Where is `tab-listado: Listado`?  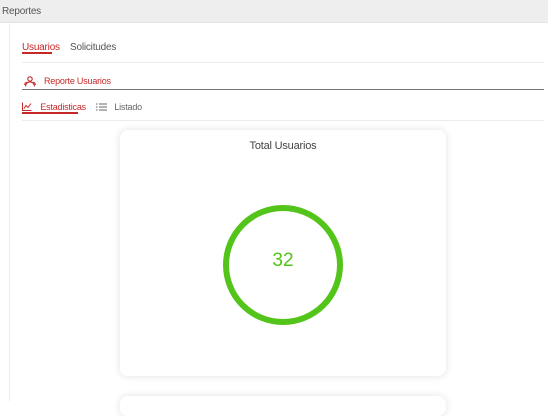
tab-listado: Listado is located at coordinates (119, 107).